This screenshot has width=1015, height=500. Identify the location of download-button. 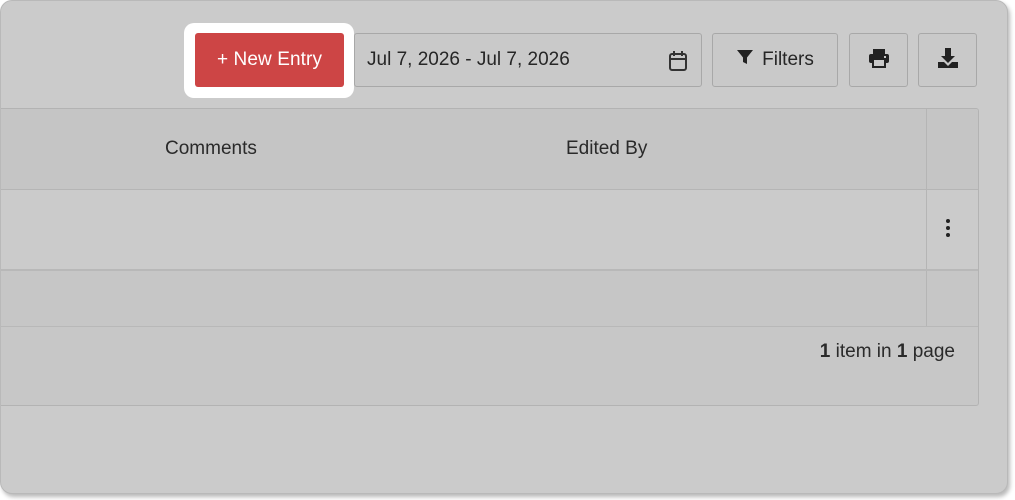
(947, 60).